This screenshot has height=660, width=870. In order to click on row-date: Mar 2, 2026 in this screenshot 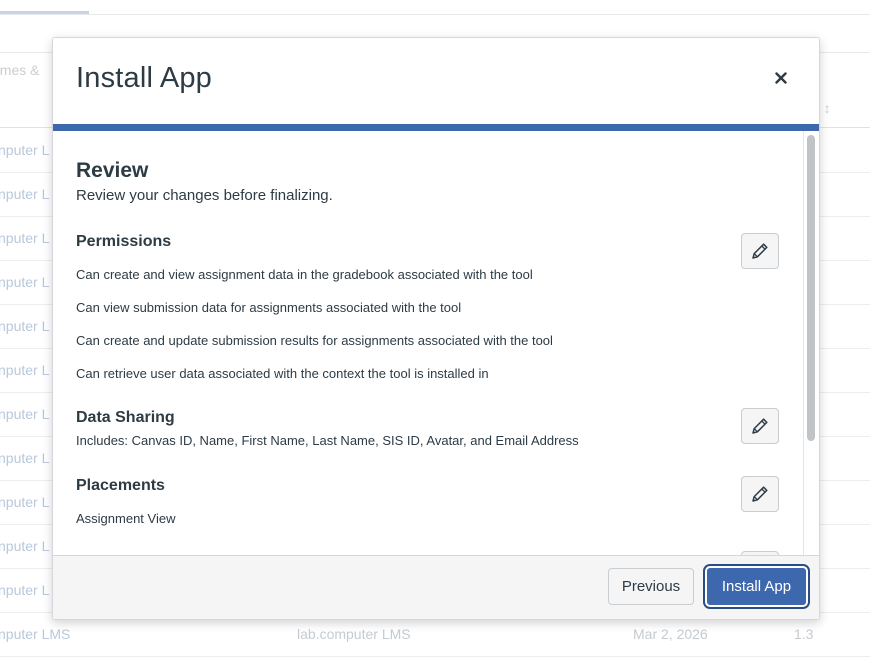, I will do `click(670, 634)`.